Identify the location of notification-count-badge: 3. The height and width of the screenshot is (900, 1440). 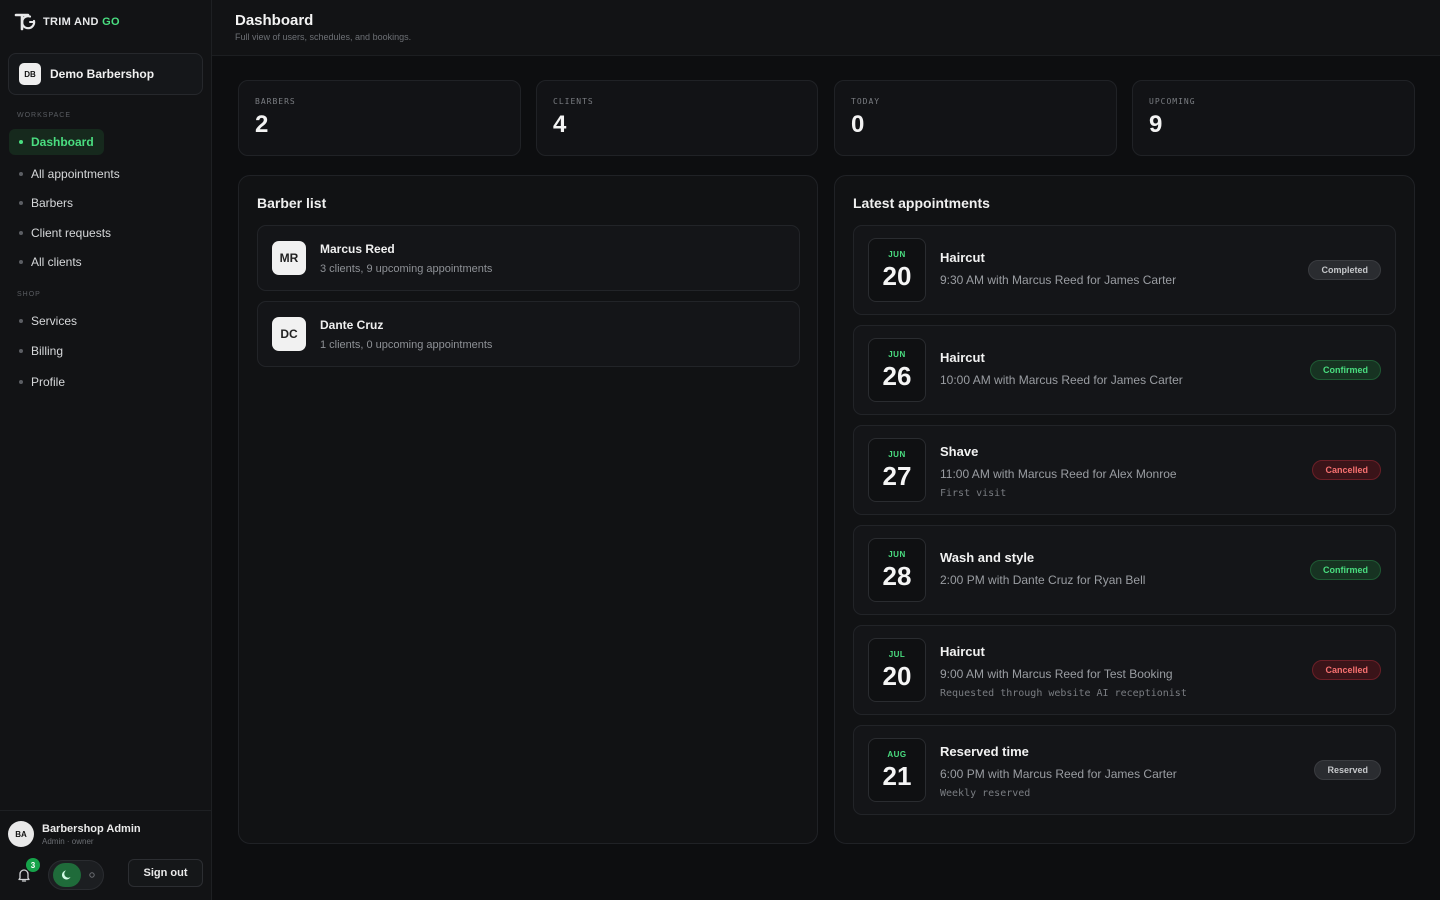
(33, 865).